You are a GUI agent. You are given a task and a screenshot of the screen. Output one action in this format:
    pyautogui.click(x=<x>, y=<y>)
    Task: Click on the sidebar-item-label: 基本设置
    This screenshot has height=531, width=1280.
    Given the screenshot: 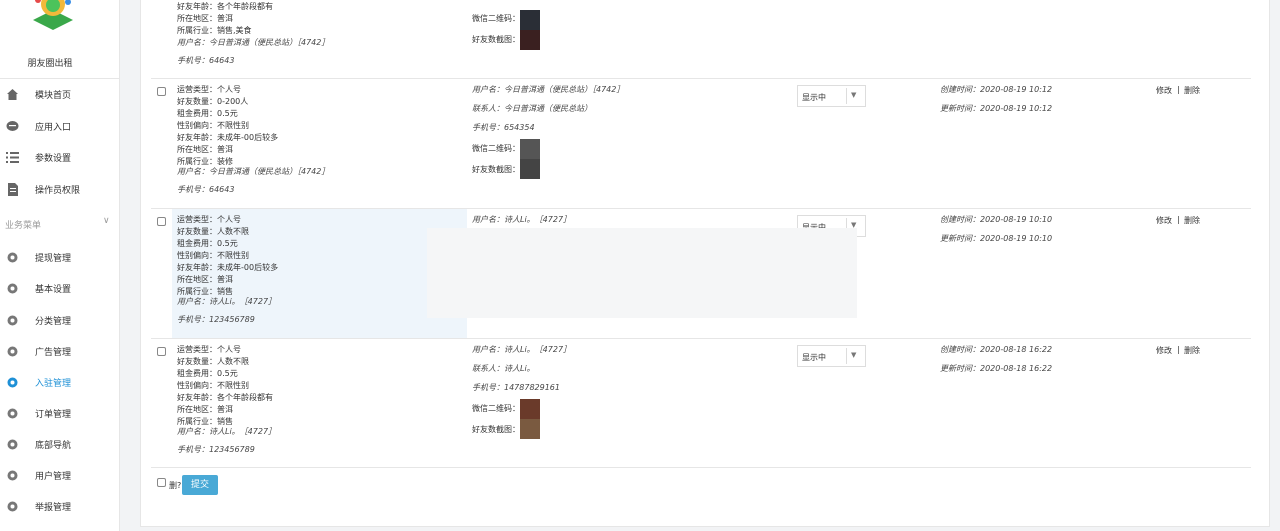 What is the action you would take?
    pyautogui.click(x=53, y=289)
    